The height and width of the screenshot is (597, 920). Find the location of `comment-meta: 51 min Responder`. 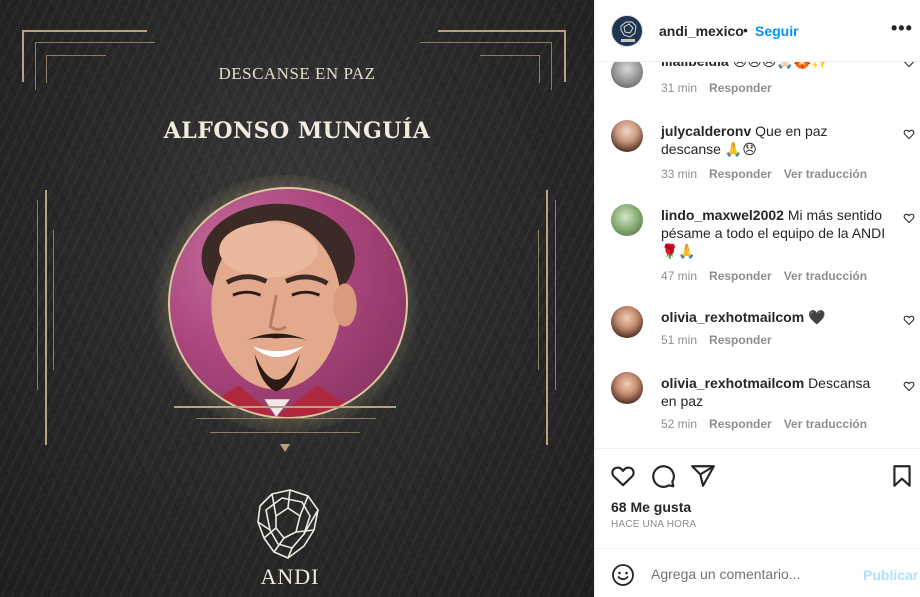

comment-meta: 51 min Responder is located at coordinates (722, 340).